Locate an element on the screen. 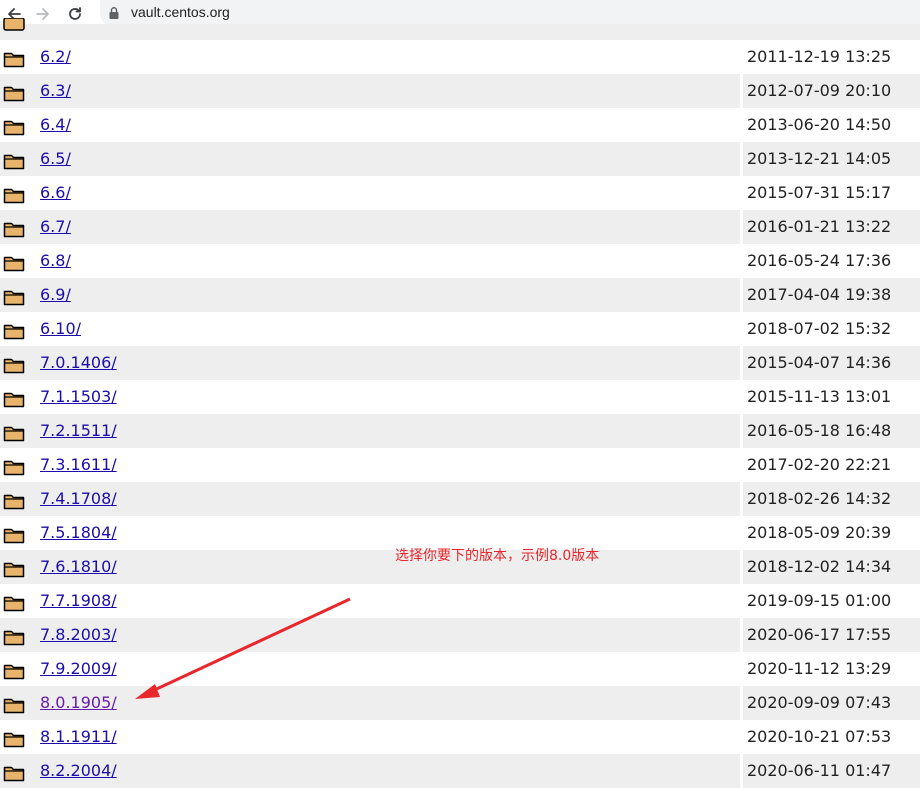  last-modified: 2020-09-09 07:43 is located at coordinates (830, 703).